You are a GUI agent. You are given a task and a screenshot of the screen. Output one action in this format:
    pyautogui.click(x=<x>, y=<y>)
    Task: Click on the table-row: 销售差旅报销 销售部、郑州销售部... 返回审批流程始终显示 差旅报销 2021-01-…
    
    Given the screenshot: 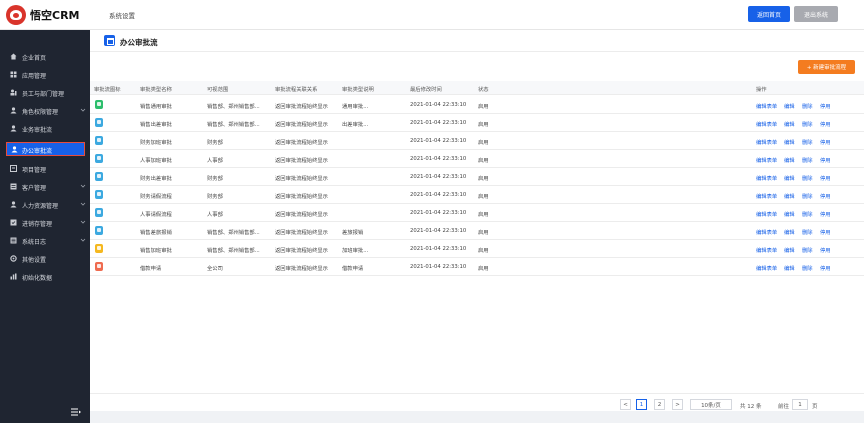 What is the action you would take?
    pyautogui.click(x=477, y=231)
    